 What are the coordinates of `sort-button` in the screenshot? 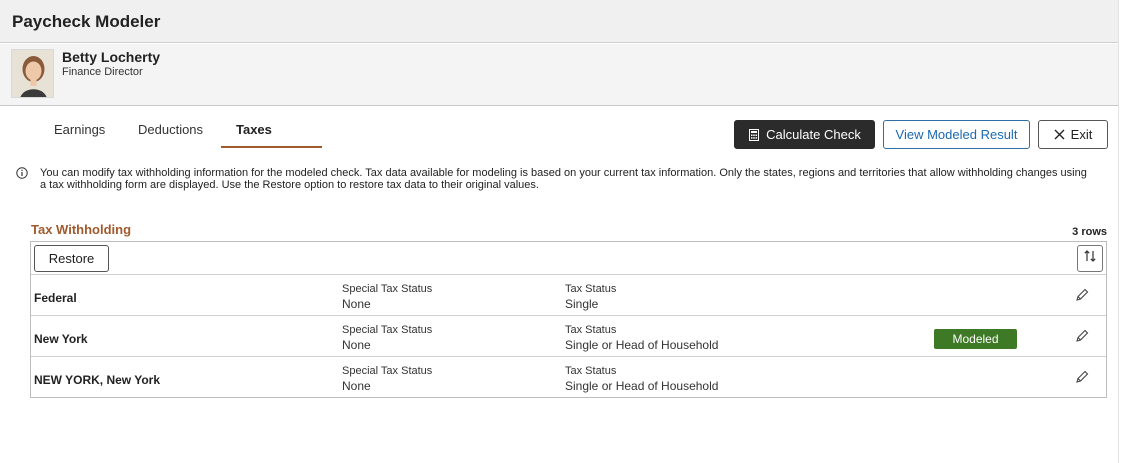 It's located at (1090, 258).